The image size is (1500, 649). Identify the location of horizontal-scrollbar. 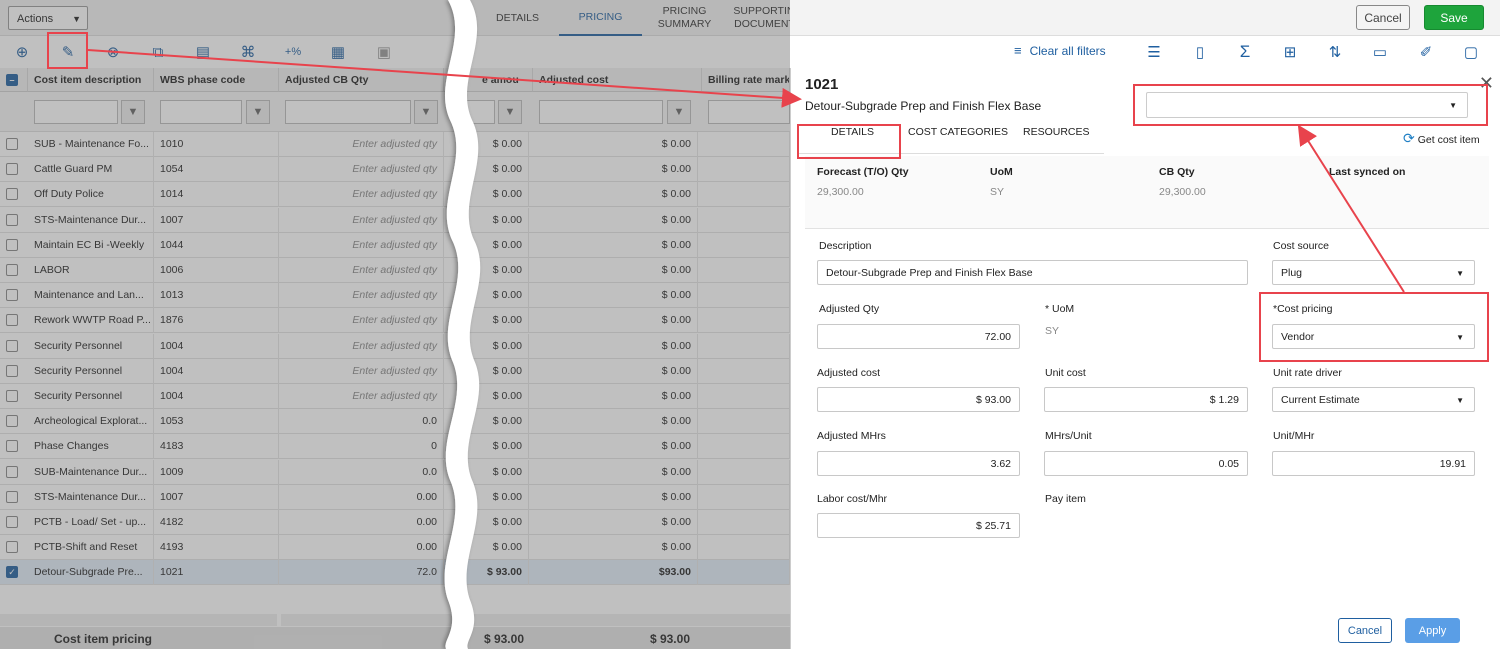
(138, 620).